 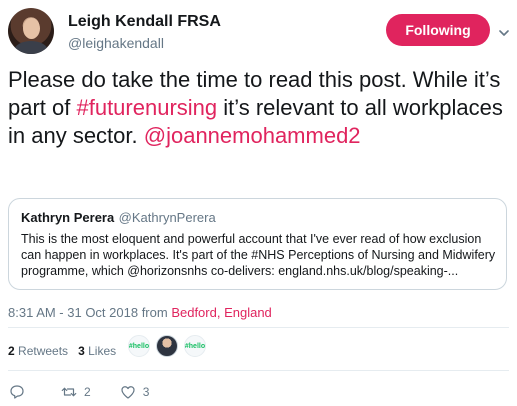 I want to click on like-button: 3, so click(x=134, y=392).